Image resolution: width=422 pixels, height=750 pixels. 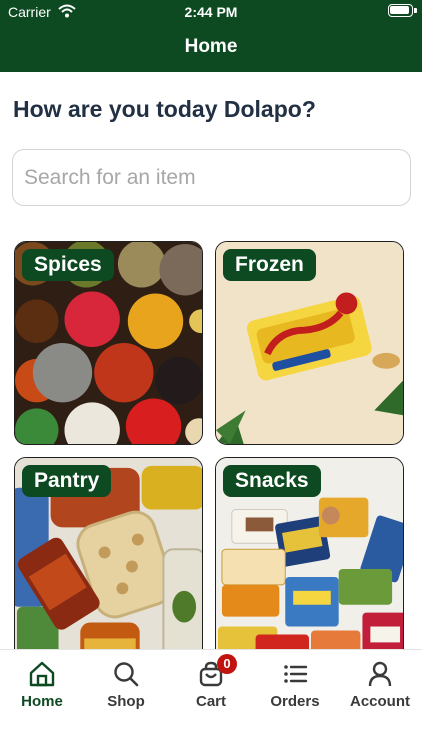 What do you see at coordinates (67, 481) in the screenshot?
I see `category-label: Pantry` at bounding box center [67, 481].